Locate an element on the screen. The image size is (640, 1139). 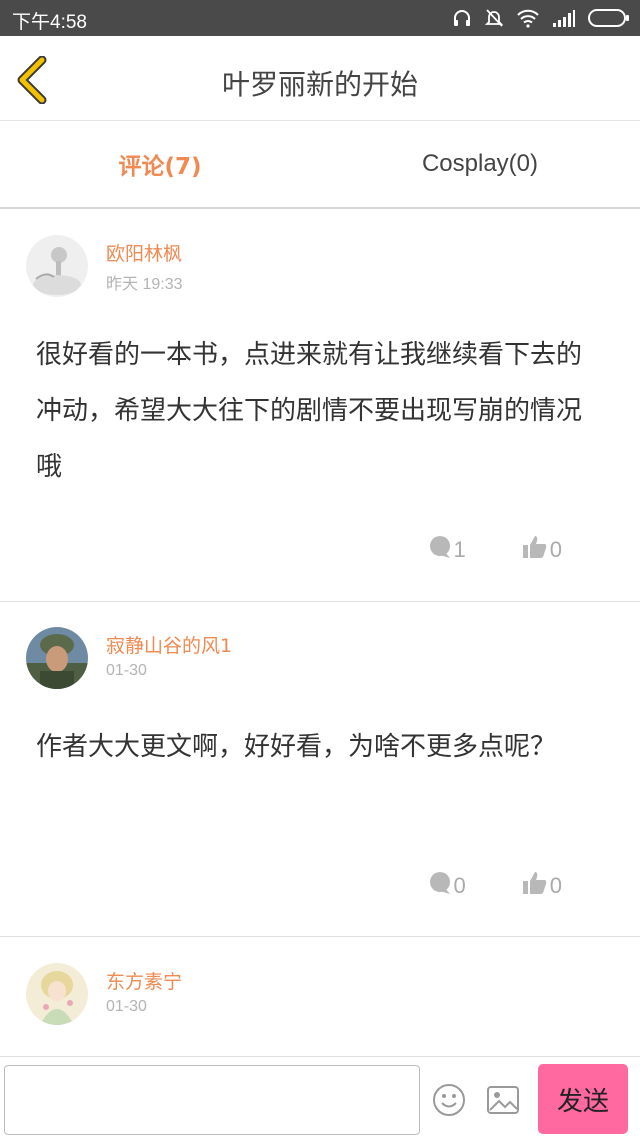
wifi-icon is located at coordinates (528, 18).